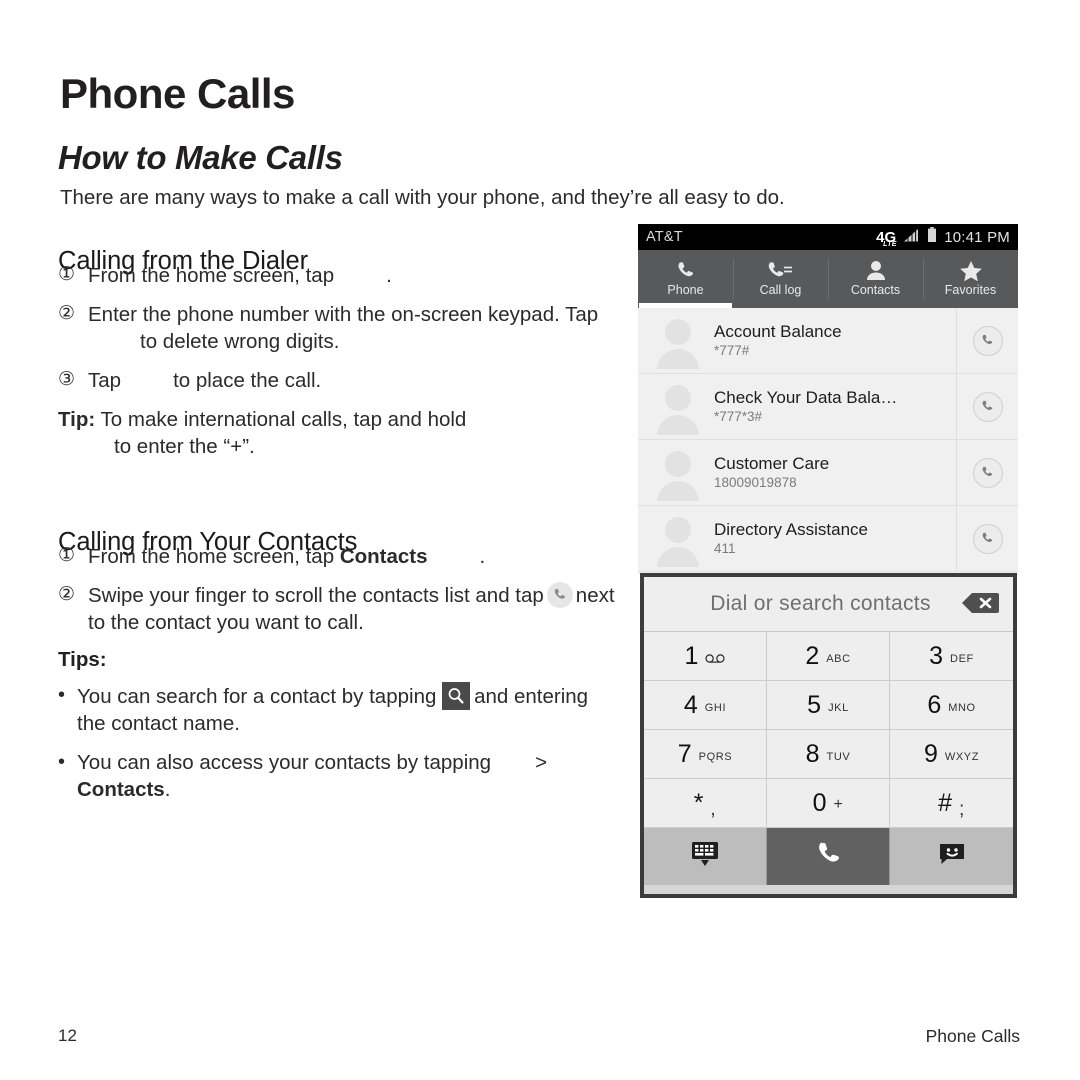 Image resolution: width=1080 pixels, height=1080 pixels. What do you see at coordinates (105, 381) in the screenshot?
I see `step-text-before: Tap` at bounding box center [105, 381].